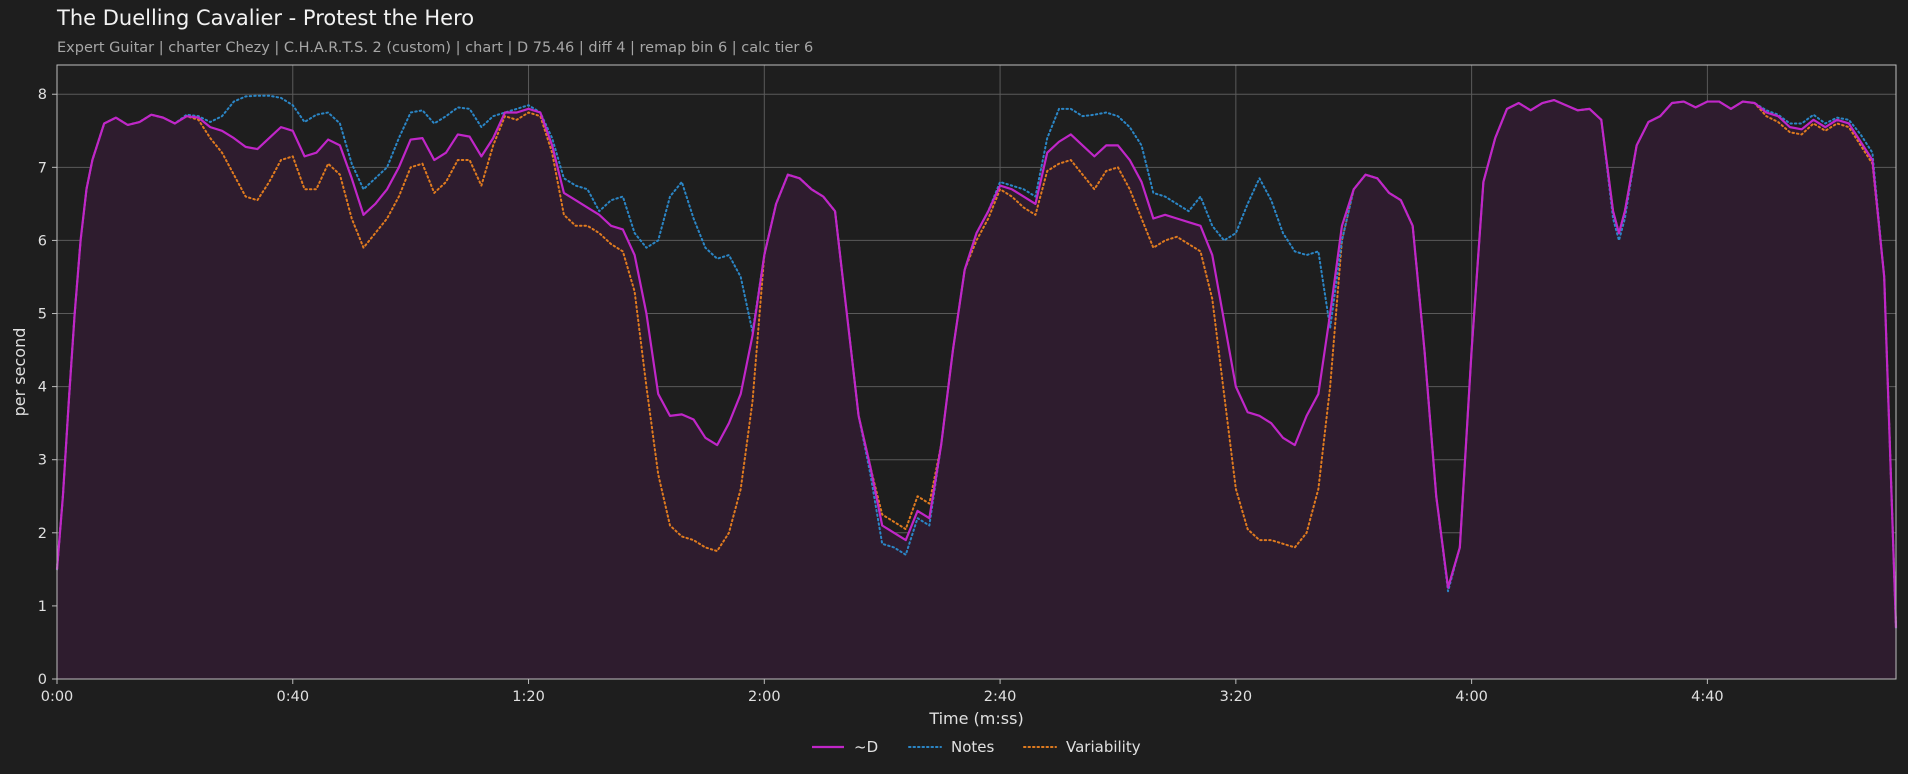 The height and width of the screenshot is (774, 1908). What do you see at coordinates (42, 388) in the screenshot?
I see `y-tick-label: 4` at bounding box center [42, 388].